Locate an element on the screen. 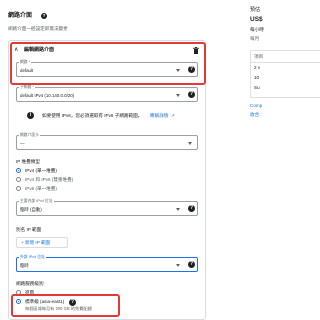 Image resolution: width=320 pixels, height=320 pixels. radio-dual-stack-label: IPv4 和 IPv6 (雙重堆疊) is located at coordinates (49, 179).